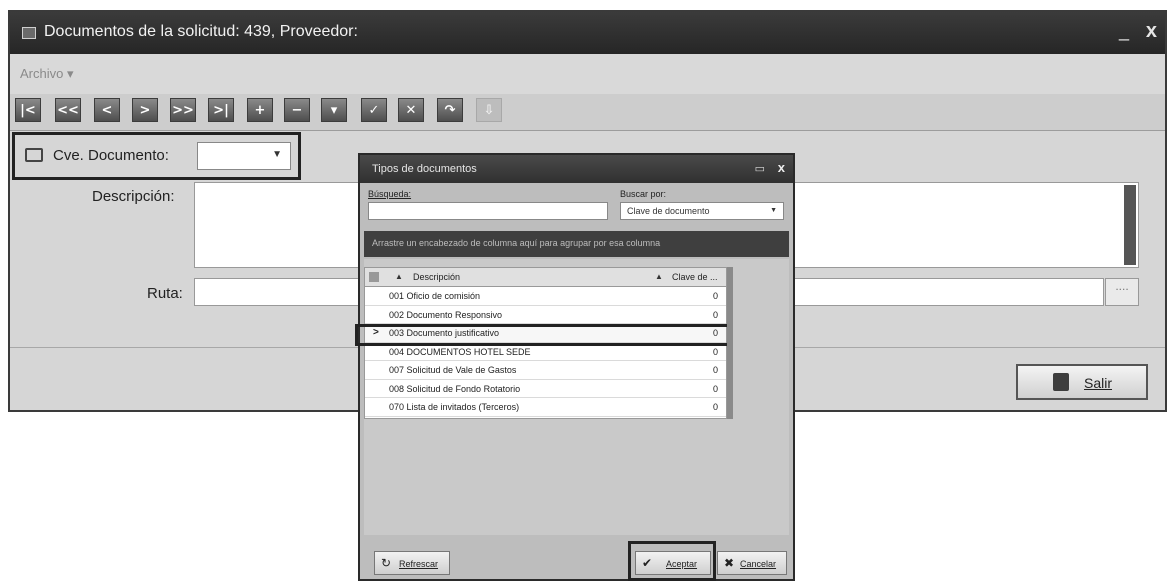 This screenshot has width=1167, height=581. Describe the element at coordinates (145, 110) in the screenshot. I see `next-record-button: >` at that location.